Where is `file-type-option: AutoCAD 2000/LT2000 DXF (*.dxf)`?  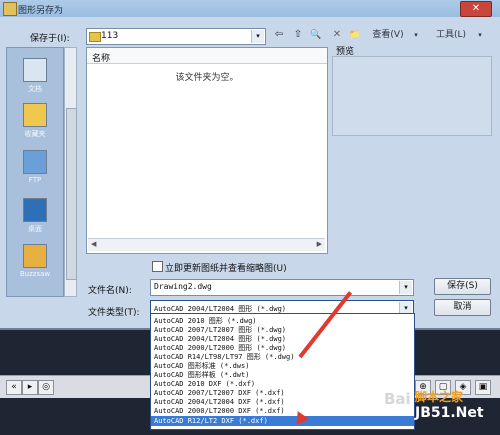 file-type-option: AutoCAD 2000/LT2000 DXF (*.dxf) is located at coordinates (282, 411).